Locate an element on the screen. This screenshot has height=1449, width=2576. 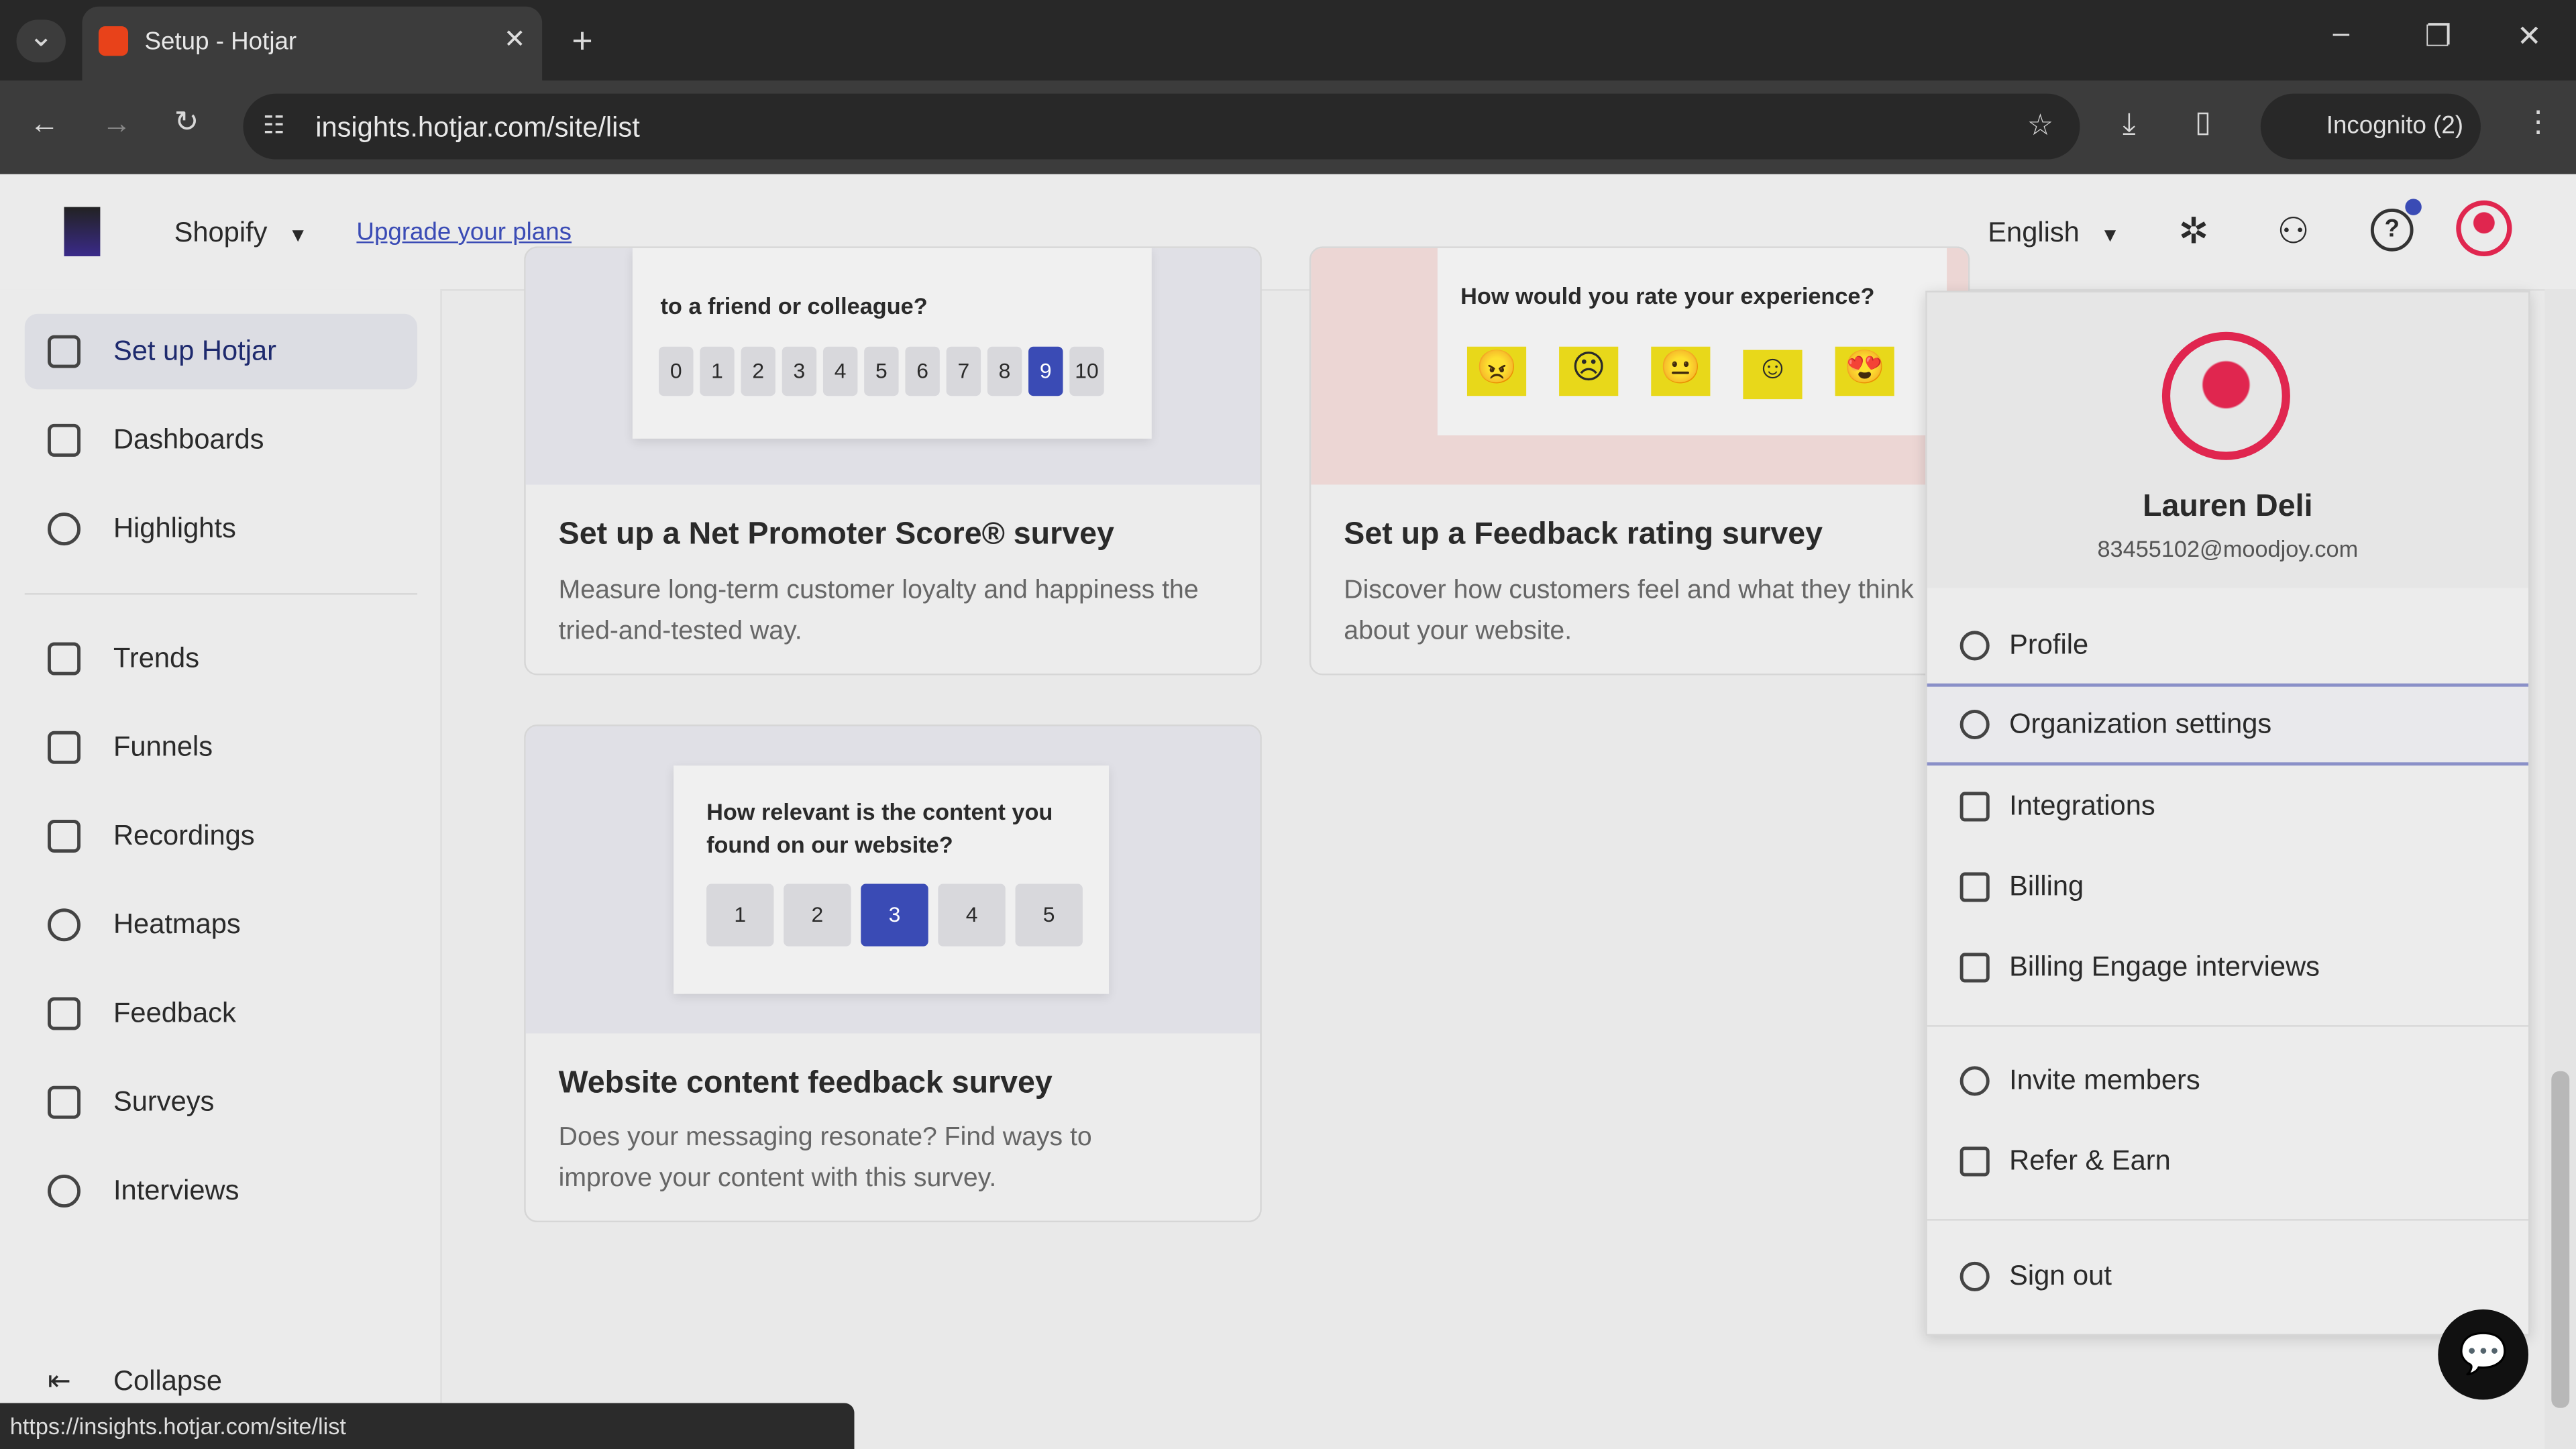
tab-search-button: ⌄ is located at coordinates (41, 41).